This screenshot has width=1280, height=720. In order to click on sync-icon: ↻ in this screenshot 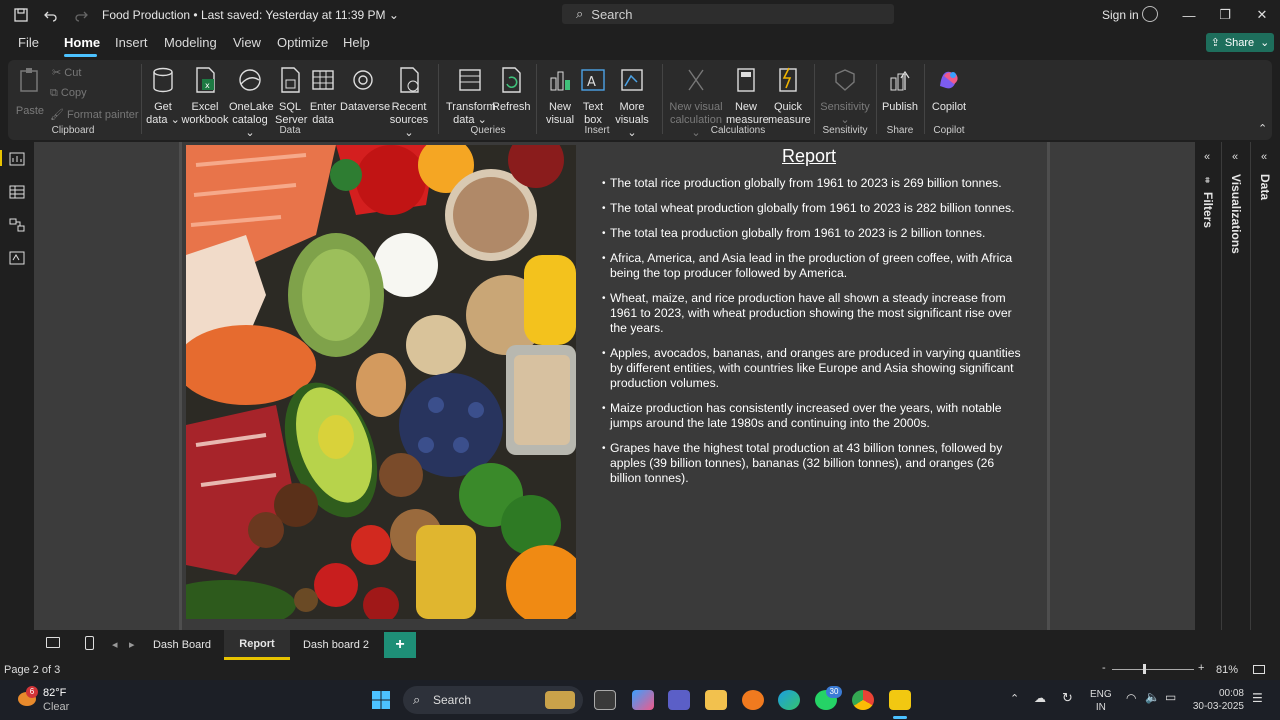, I will do `click(1067, 698)`.